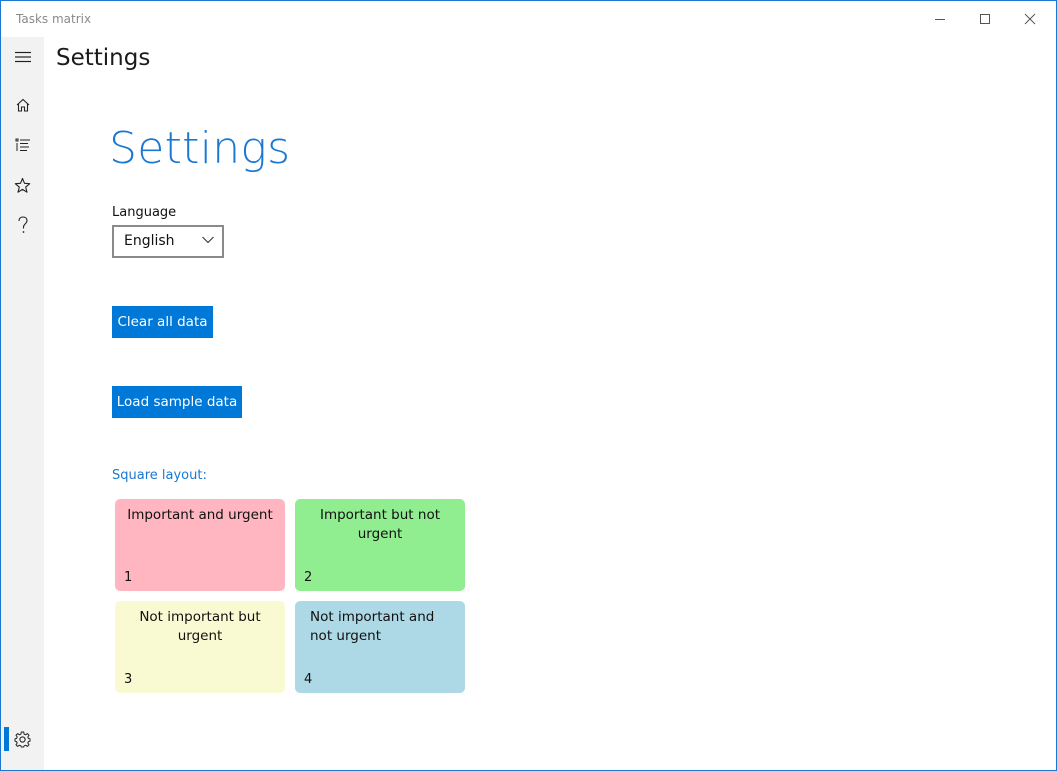 Image resolution: width=1057 pixels, height=771 pixels. Describe the element at coordinates (200, 515) in the screenshot. I see `quadrant-title: Important and urgent` at that location.